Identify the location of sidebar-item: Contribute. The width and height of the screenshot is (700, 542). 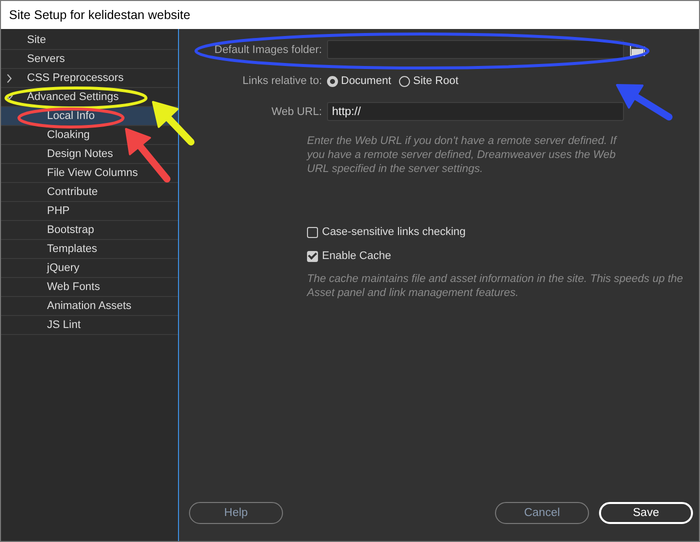
(89, 192).